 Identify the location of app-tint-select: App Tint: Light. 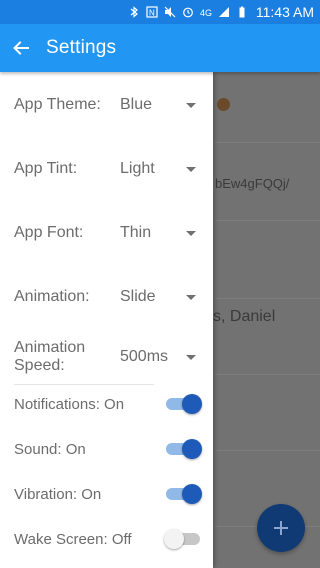
(109, 169).